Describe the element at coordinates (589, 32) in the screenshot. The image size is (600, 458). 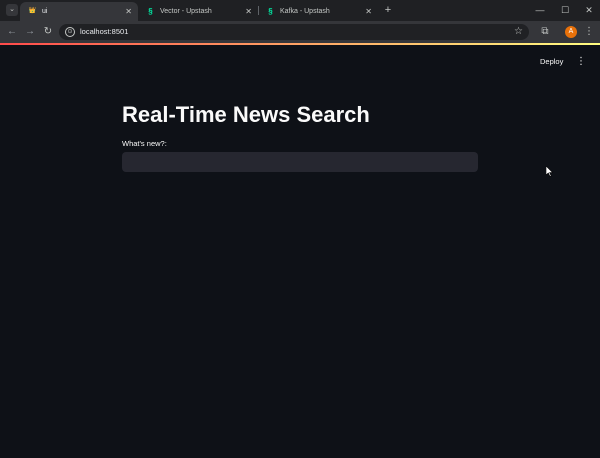
I see `browser-menu-icon: ⋮` at that location.